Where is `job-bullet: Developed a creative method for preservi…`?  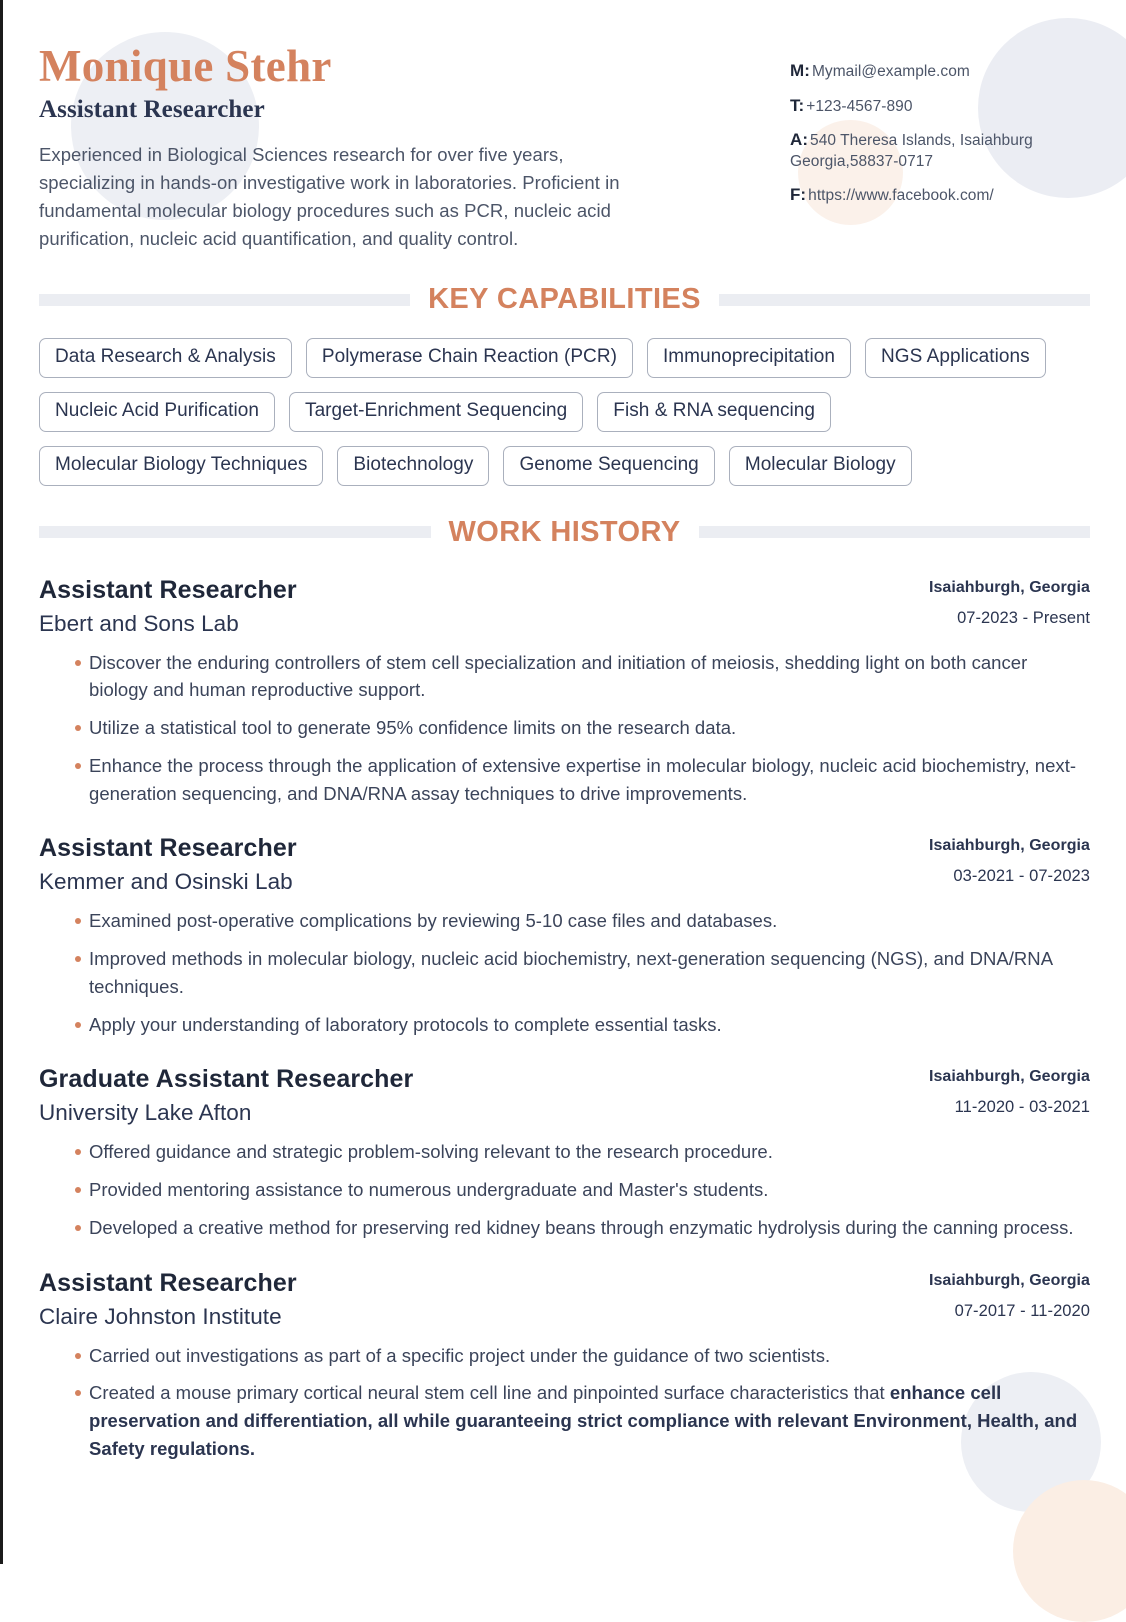 job-bullet: Developed a creative method for preservi… is located at coordinates (582, 1228).